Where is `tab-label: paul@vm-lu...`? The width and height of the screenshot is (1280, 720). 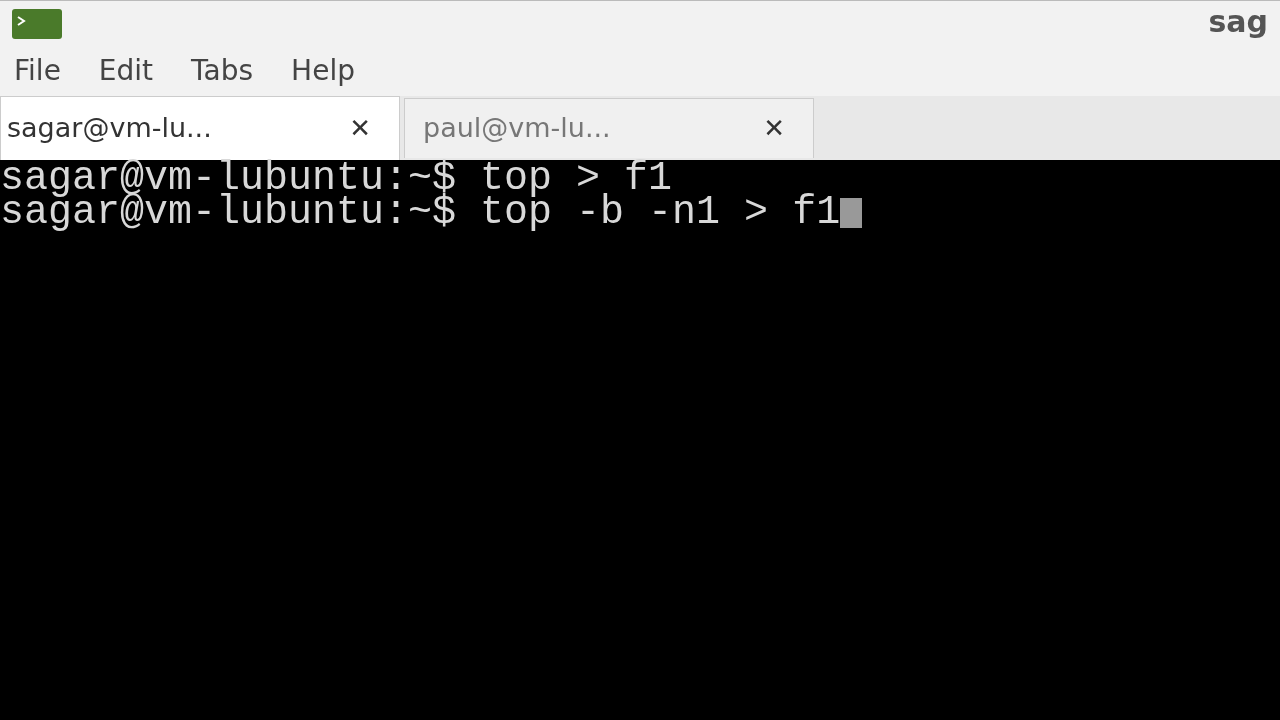 tab-label: paul@vm-lu... is located at coordinates (517, 128).